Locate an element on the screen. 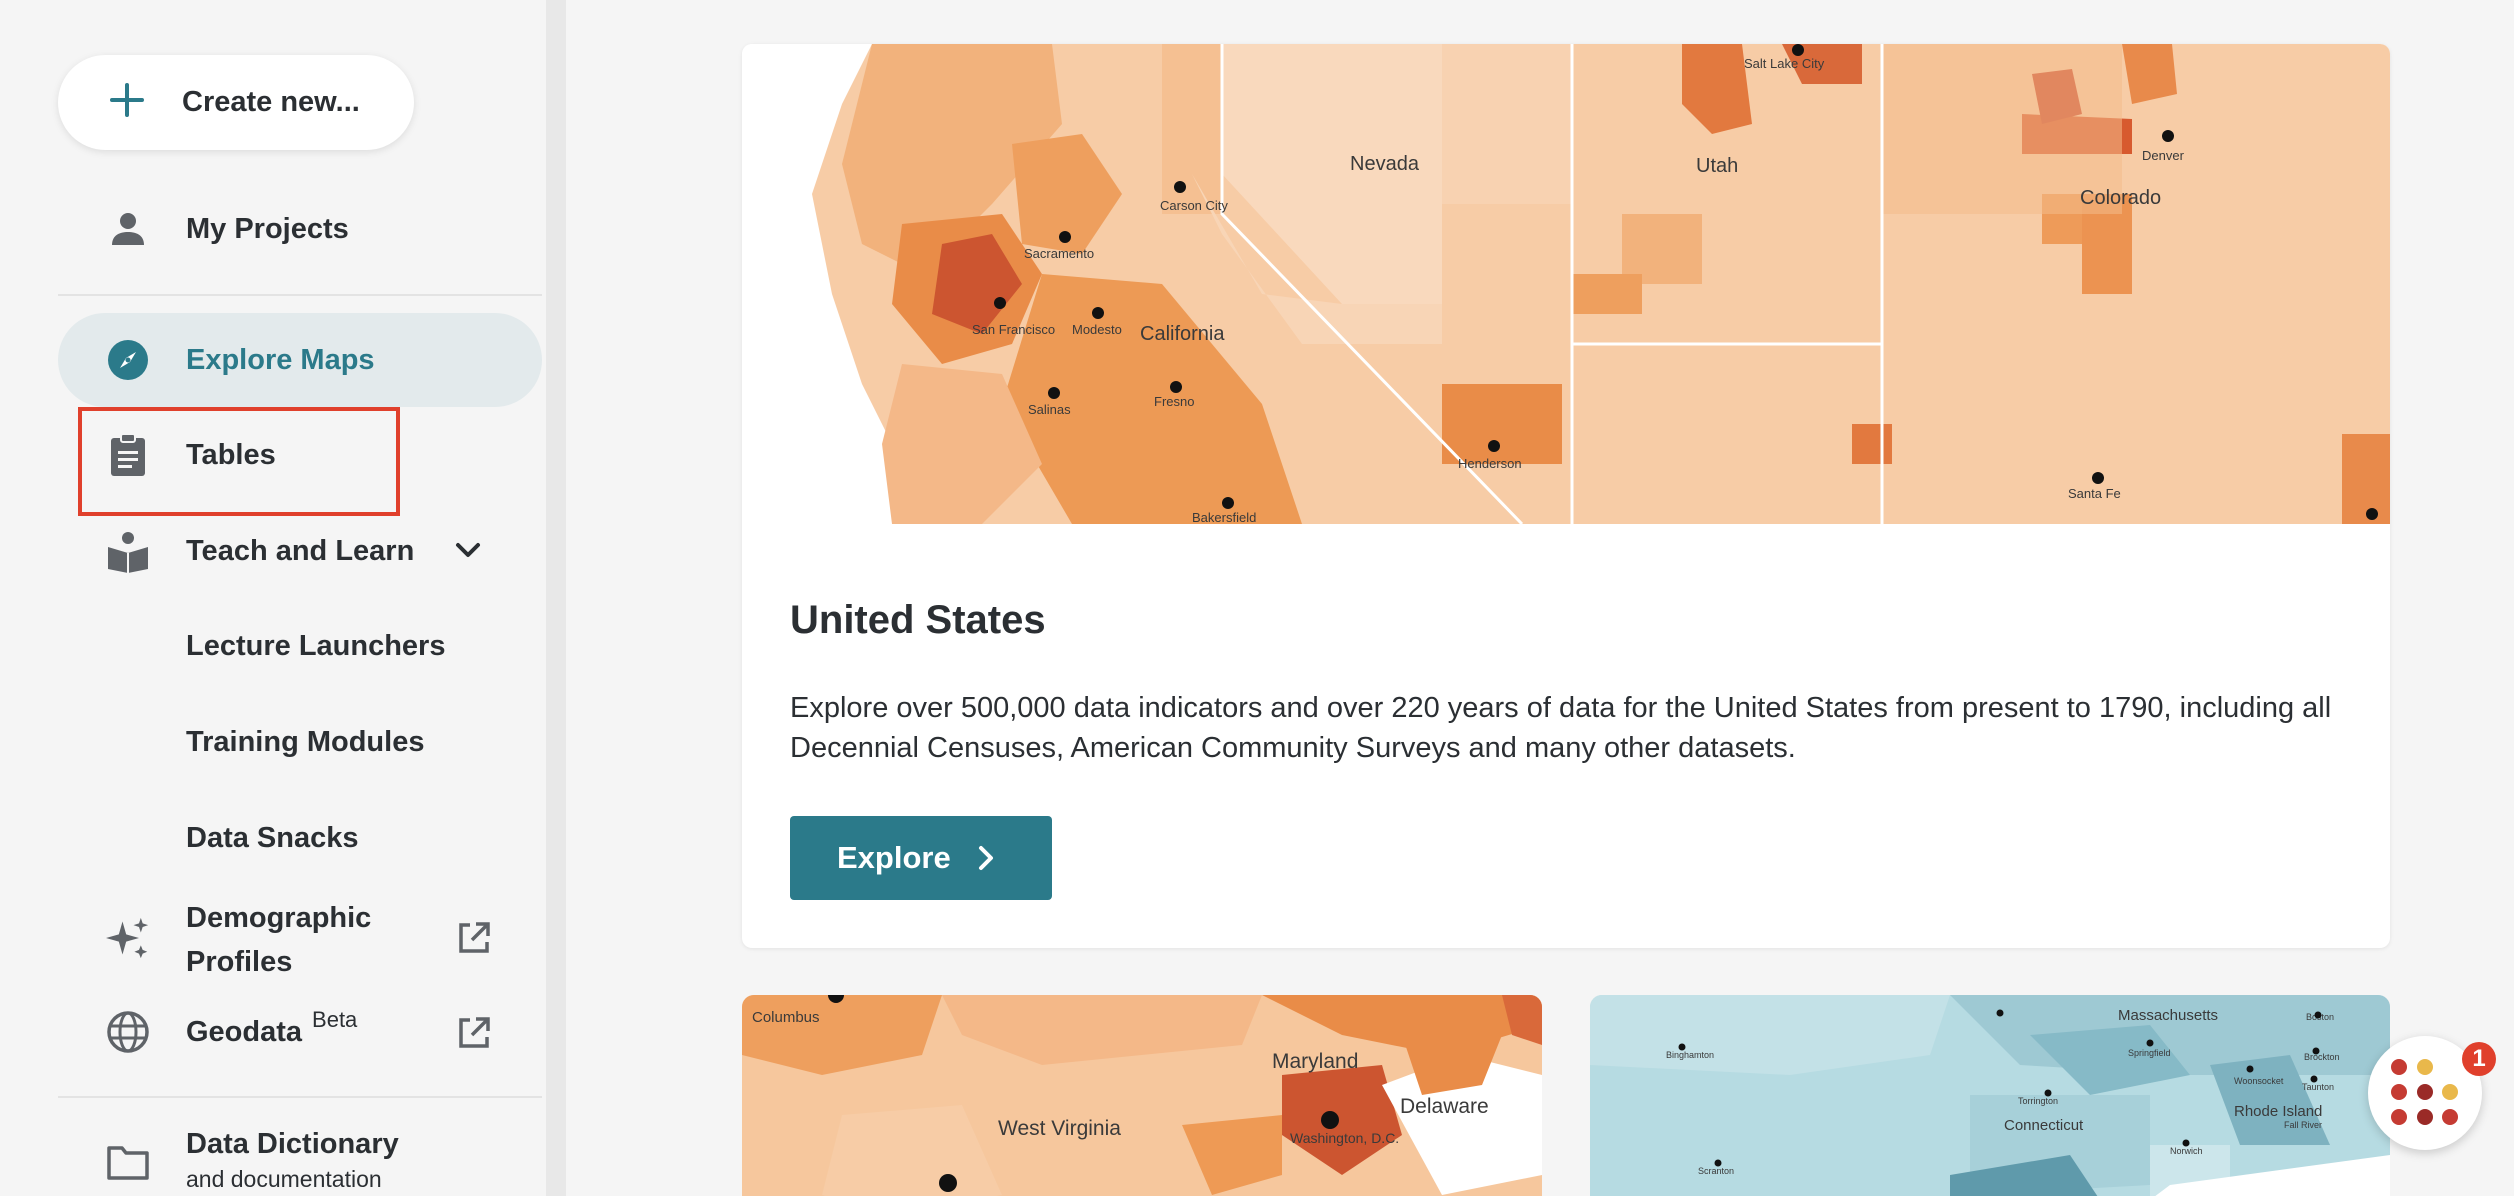  sidebar-item-label-line2: Profiles is located at coordinates (239, 962).